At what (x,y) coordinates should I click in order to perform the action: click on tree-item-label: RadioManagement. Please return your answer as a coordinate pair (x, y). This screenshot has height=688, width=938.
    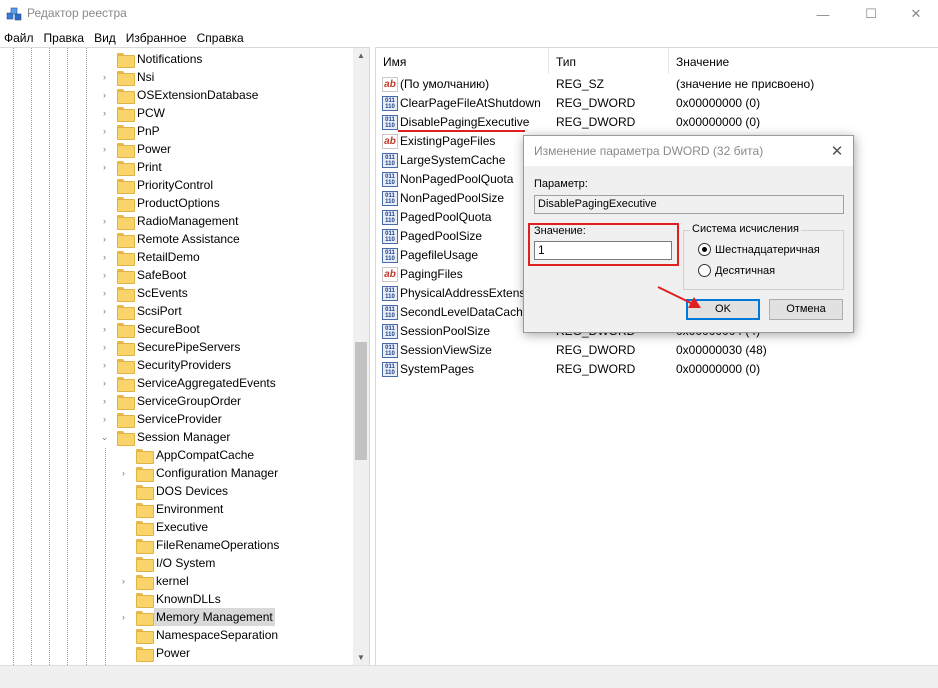
    Looking at the image, I should click on (188, 221).